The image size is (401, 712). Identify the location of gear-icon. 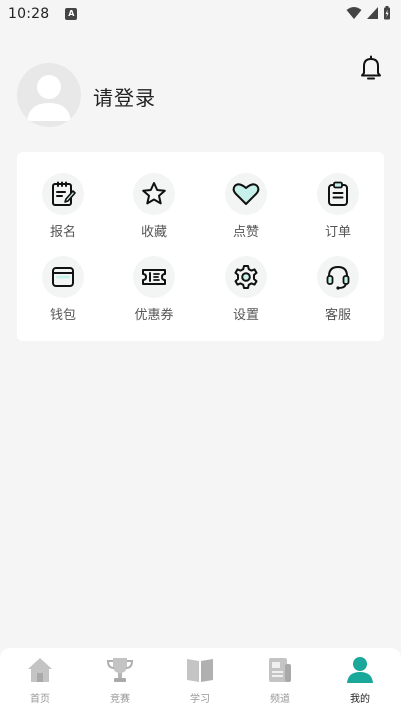
(246, 277).